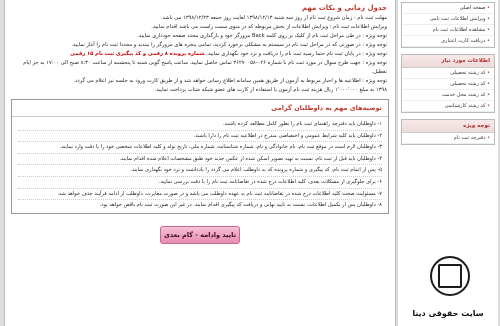 Image resolution: width=500 pixels, height=326 pixels. I want to click on schedule-row: ویرایش اطلاعات ثبت نام, so click(269, 27).